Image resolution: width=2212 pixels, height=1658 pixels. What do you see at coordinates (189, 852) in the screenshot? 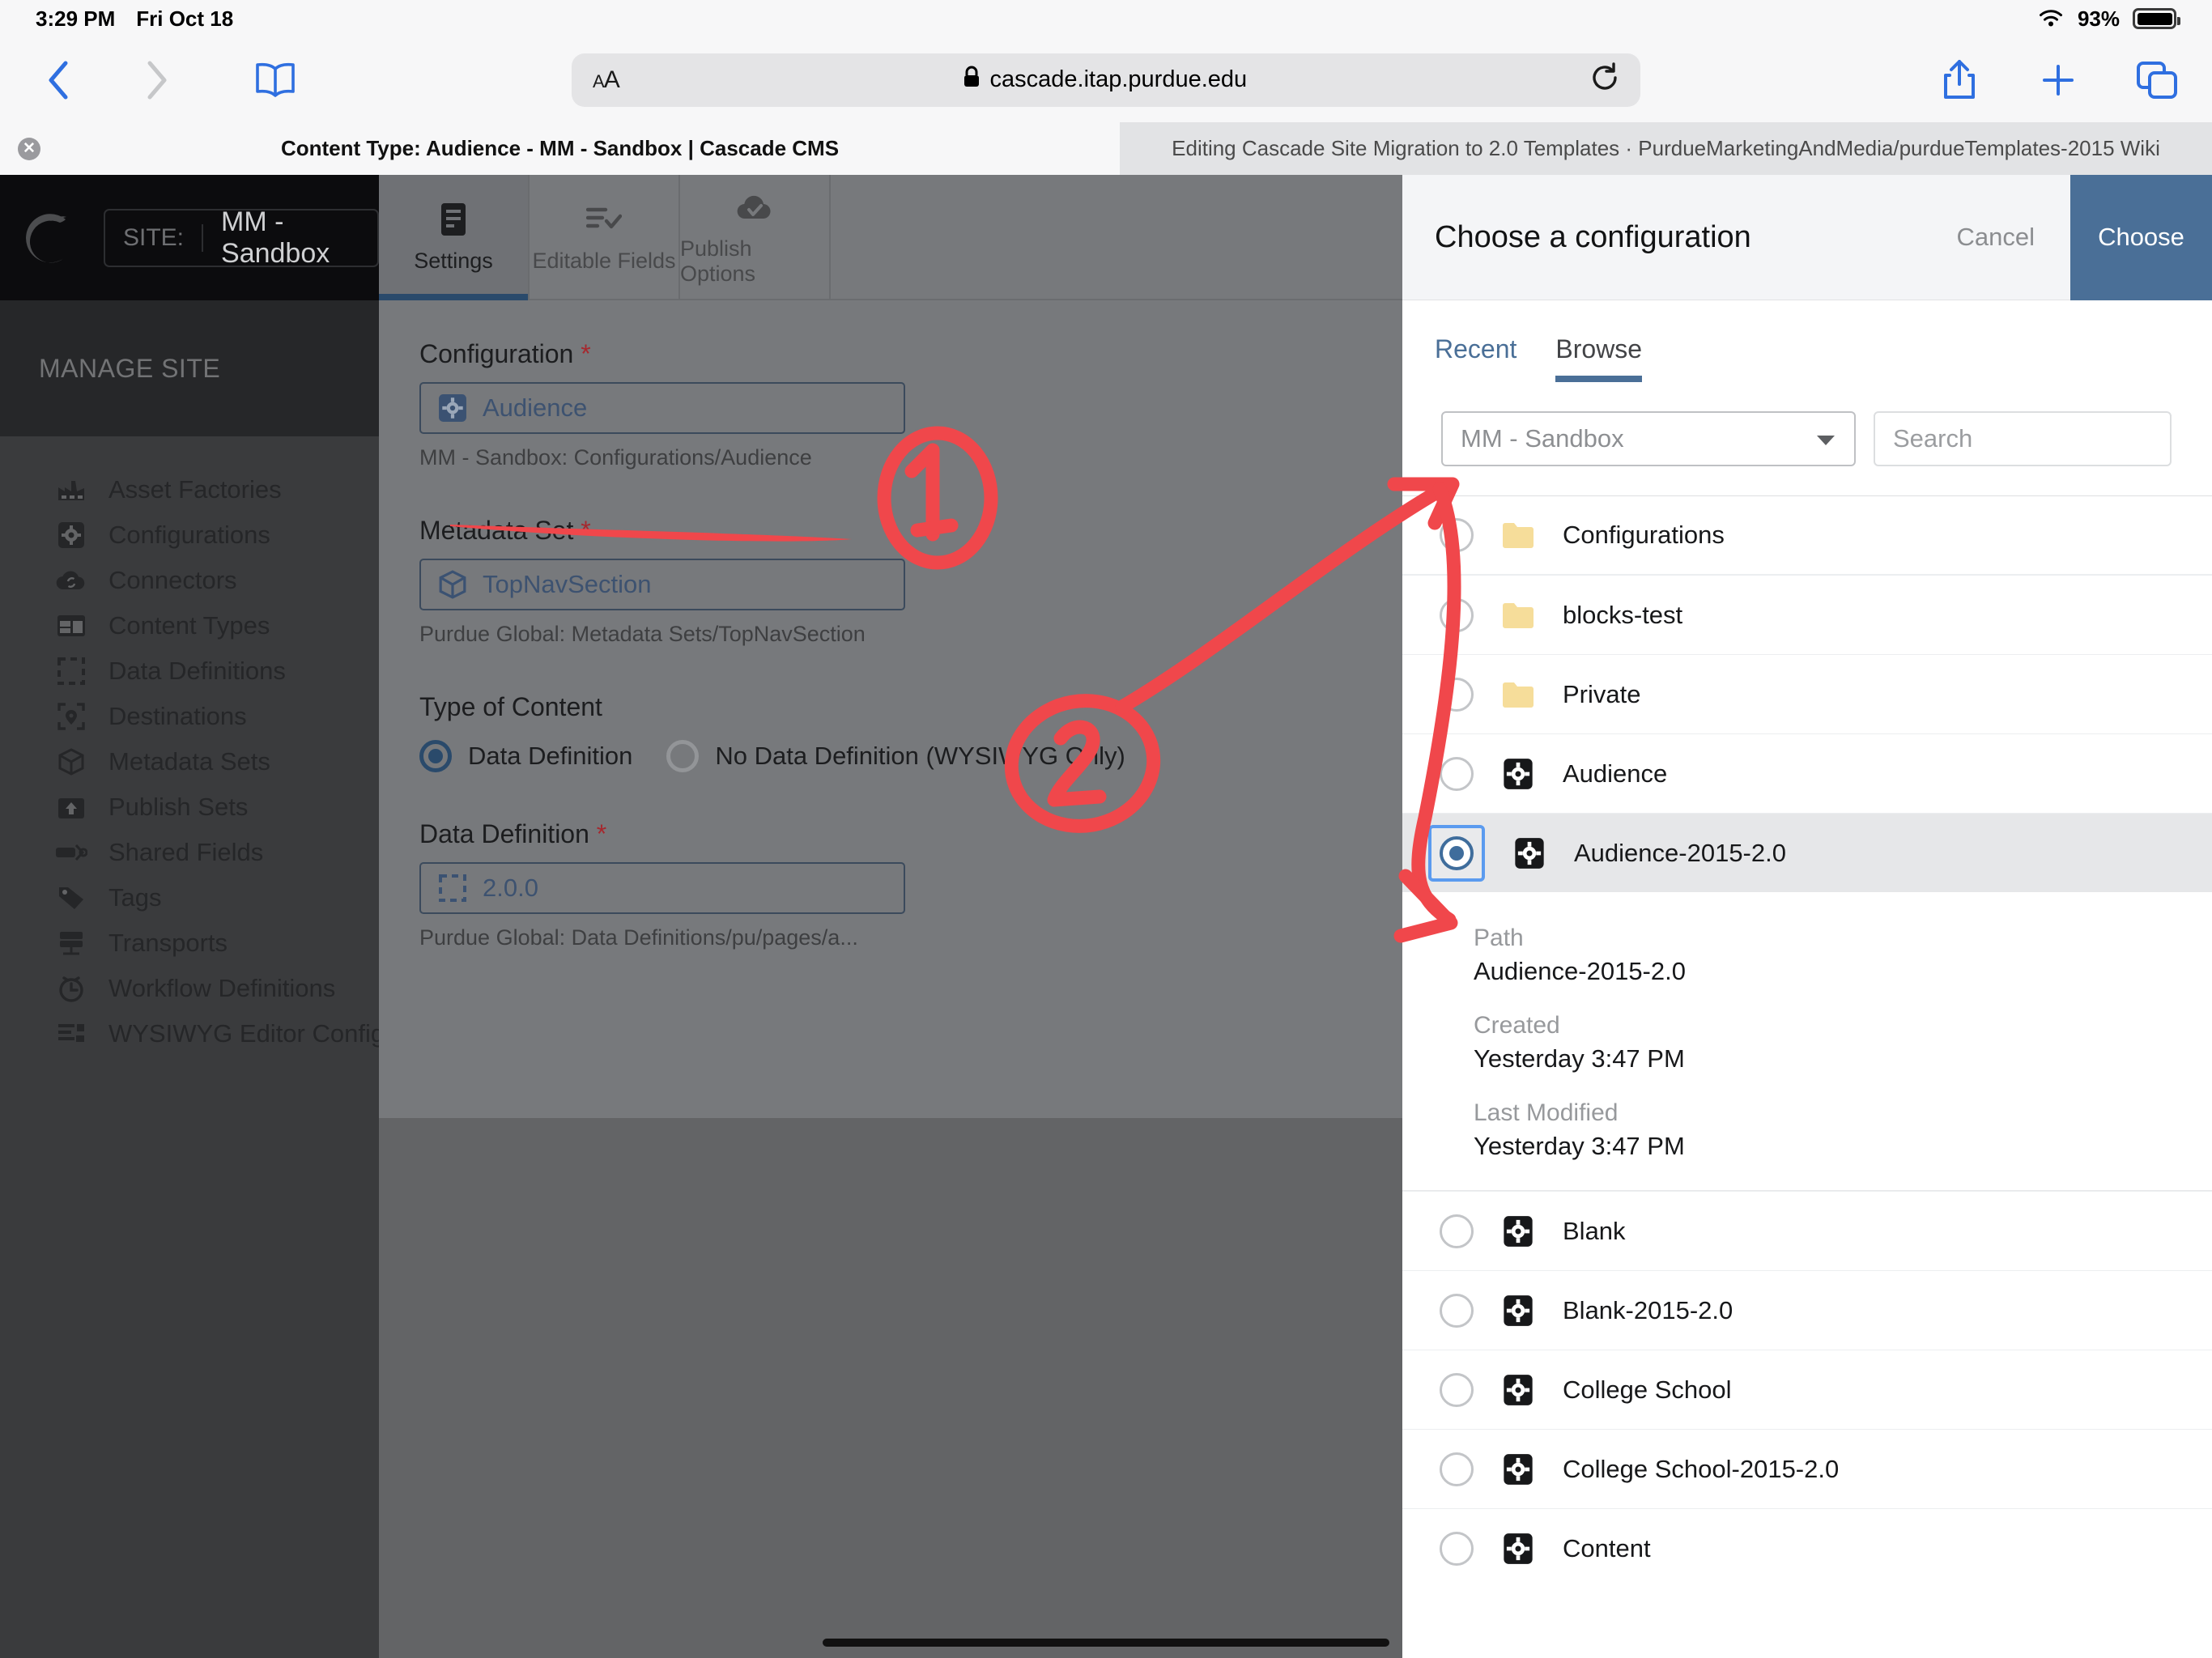
I see `sidebar-item-shared-fields: Shared Fields` at bounding box center [189, 852].